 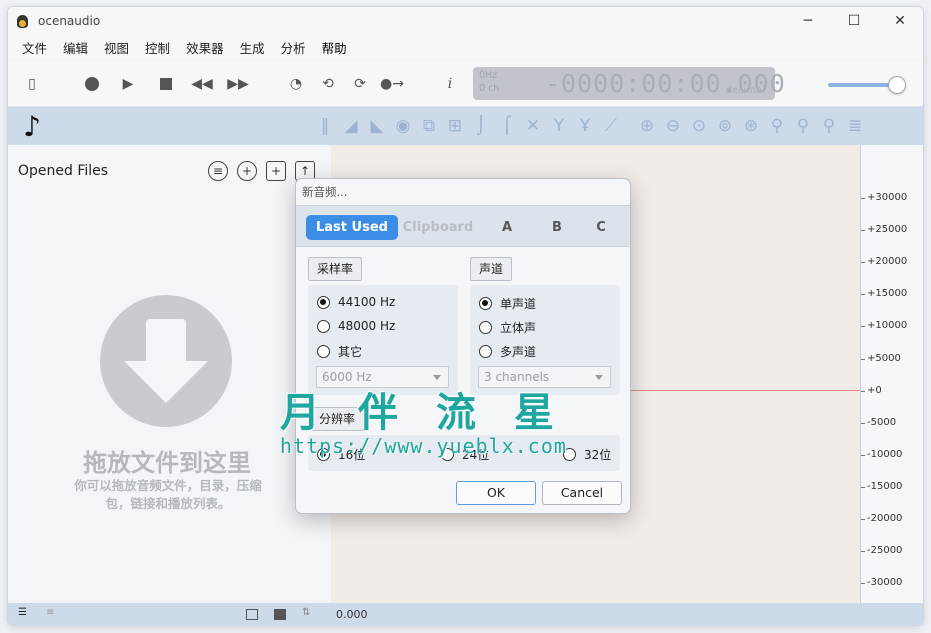 I want to click on zoom-all-icon: ⊛, so click(x=751, y=126).